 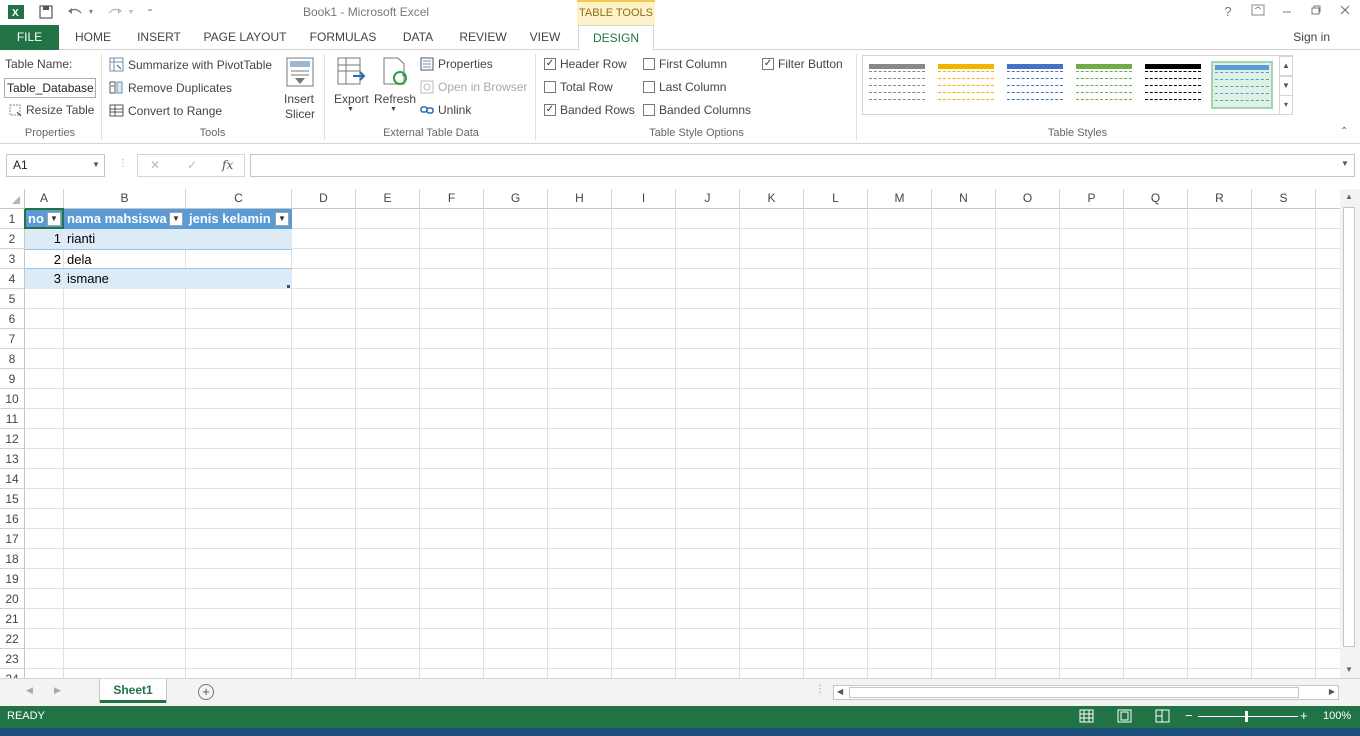 What do you see at coordinates (550, 87) in the screenshot?
I see `total-row-checkbox` at bounding box center [550, 87].